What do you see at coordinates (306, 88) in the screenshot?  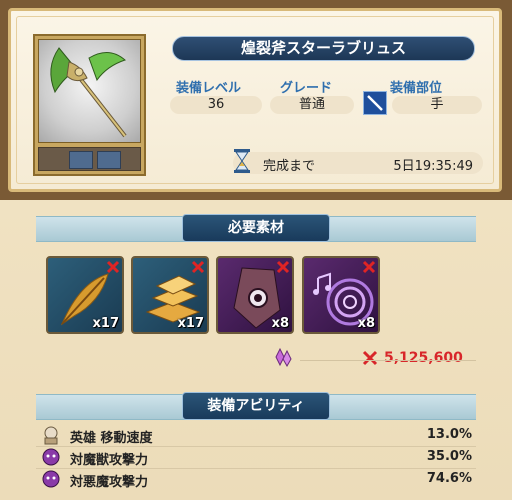 I see `grade-label: グレード` at bounding box center [306, 88].